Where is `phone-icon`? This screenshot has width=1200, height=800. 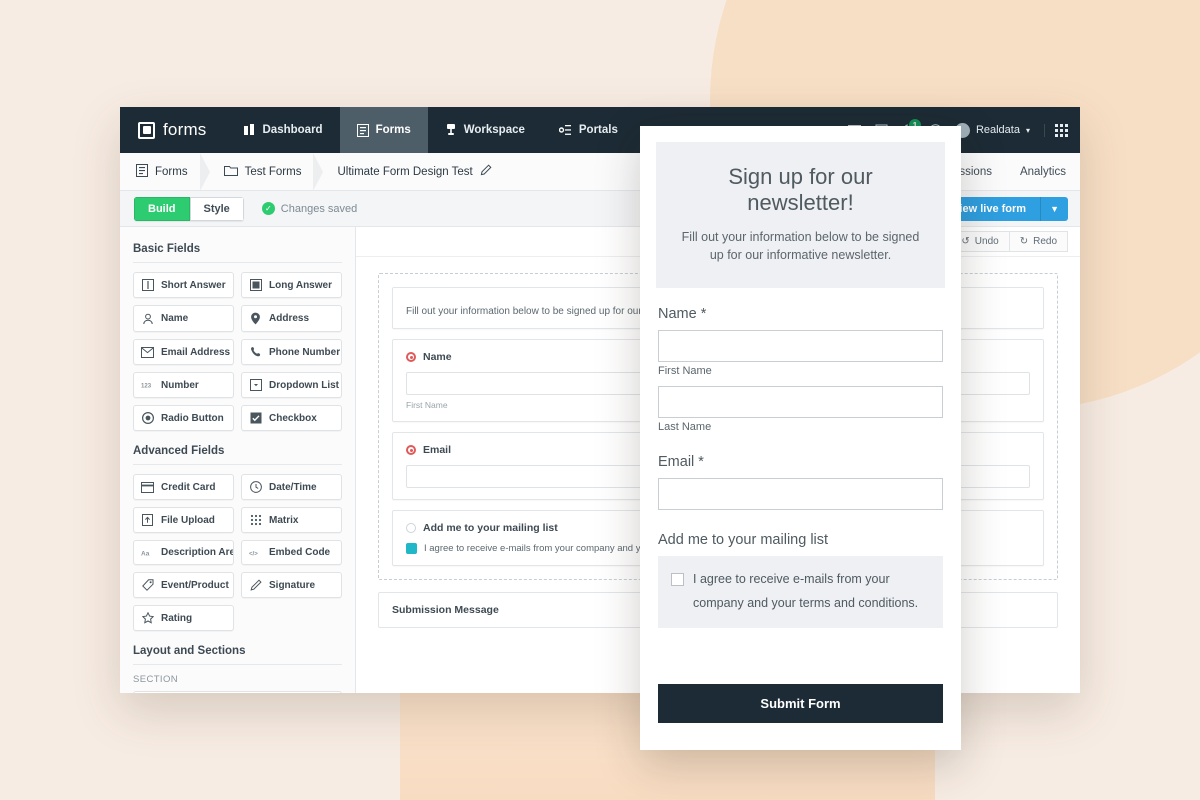 phone-icon is located at coordinates (255, 352).